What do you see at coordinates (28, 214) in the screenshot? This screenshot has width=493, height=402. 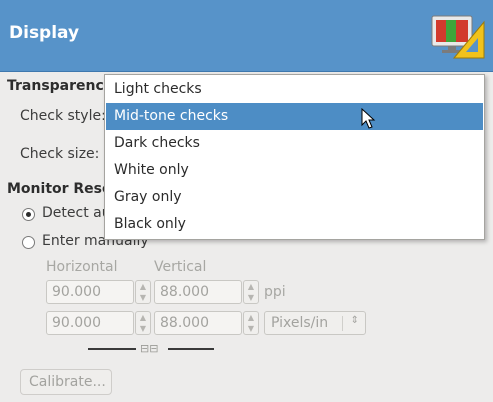 I see `detect-automatically-radio` at bounding box center [28, 214].